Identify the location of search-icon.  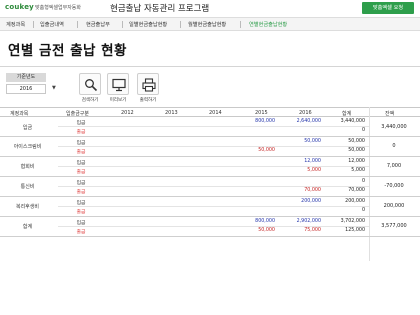
(91, 85).